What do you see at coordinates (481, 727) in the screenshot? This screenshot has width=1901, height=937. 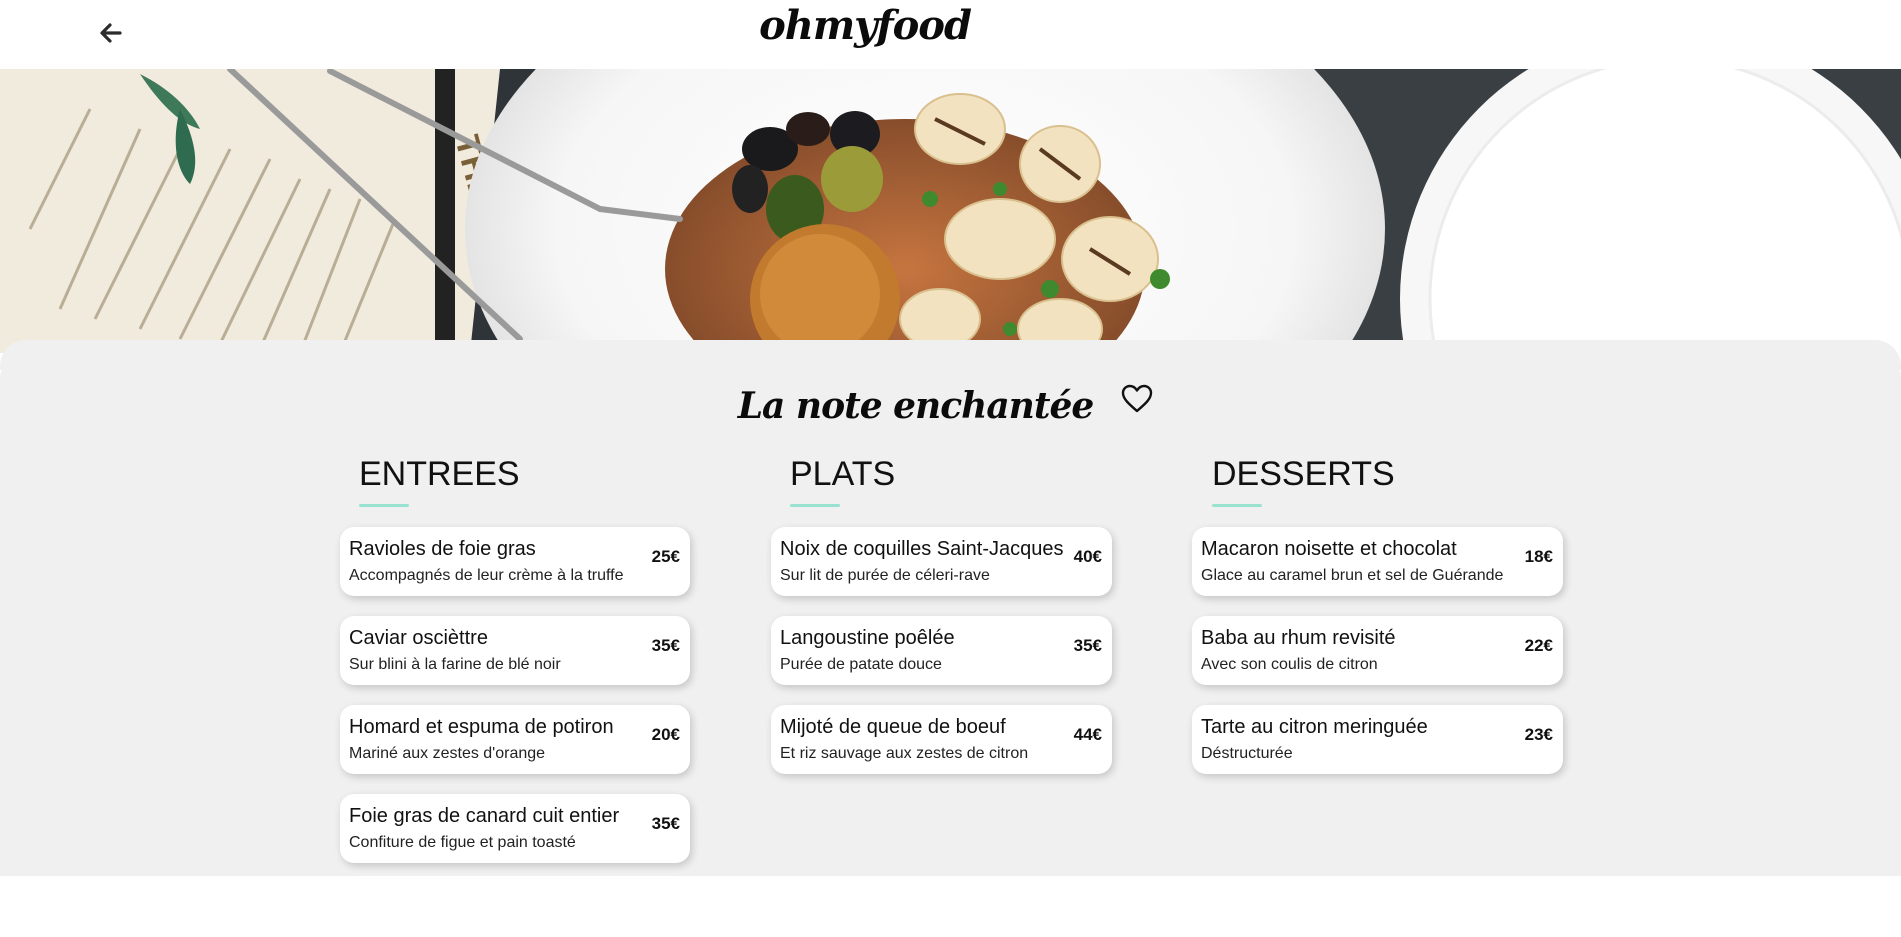 I see `dish-name: Homard et espuma de potiron` at bounding box center [481, 727].